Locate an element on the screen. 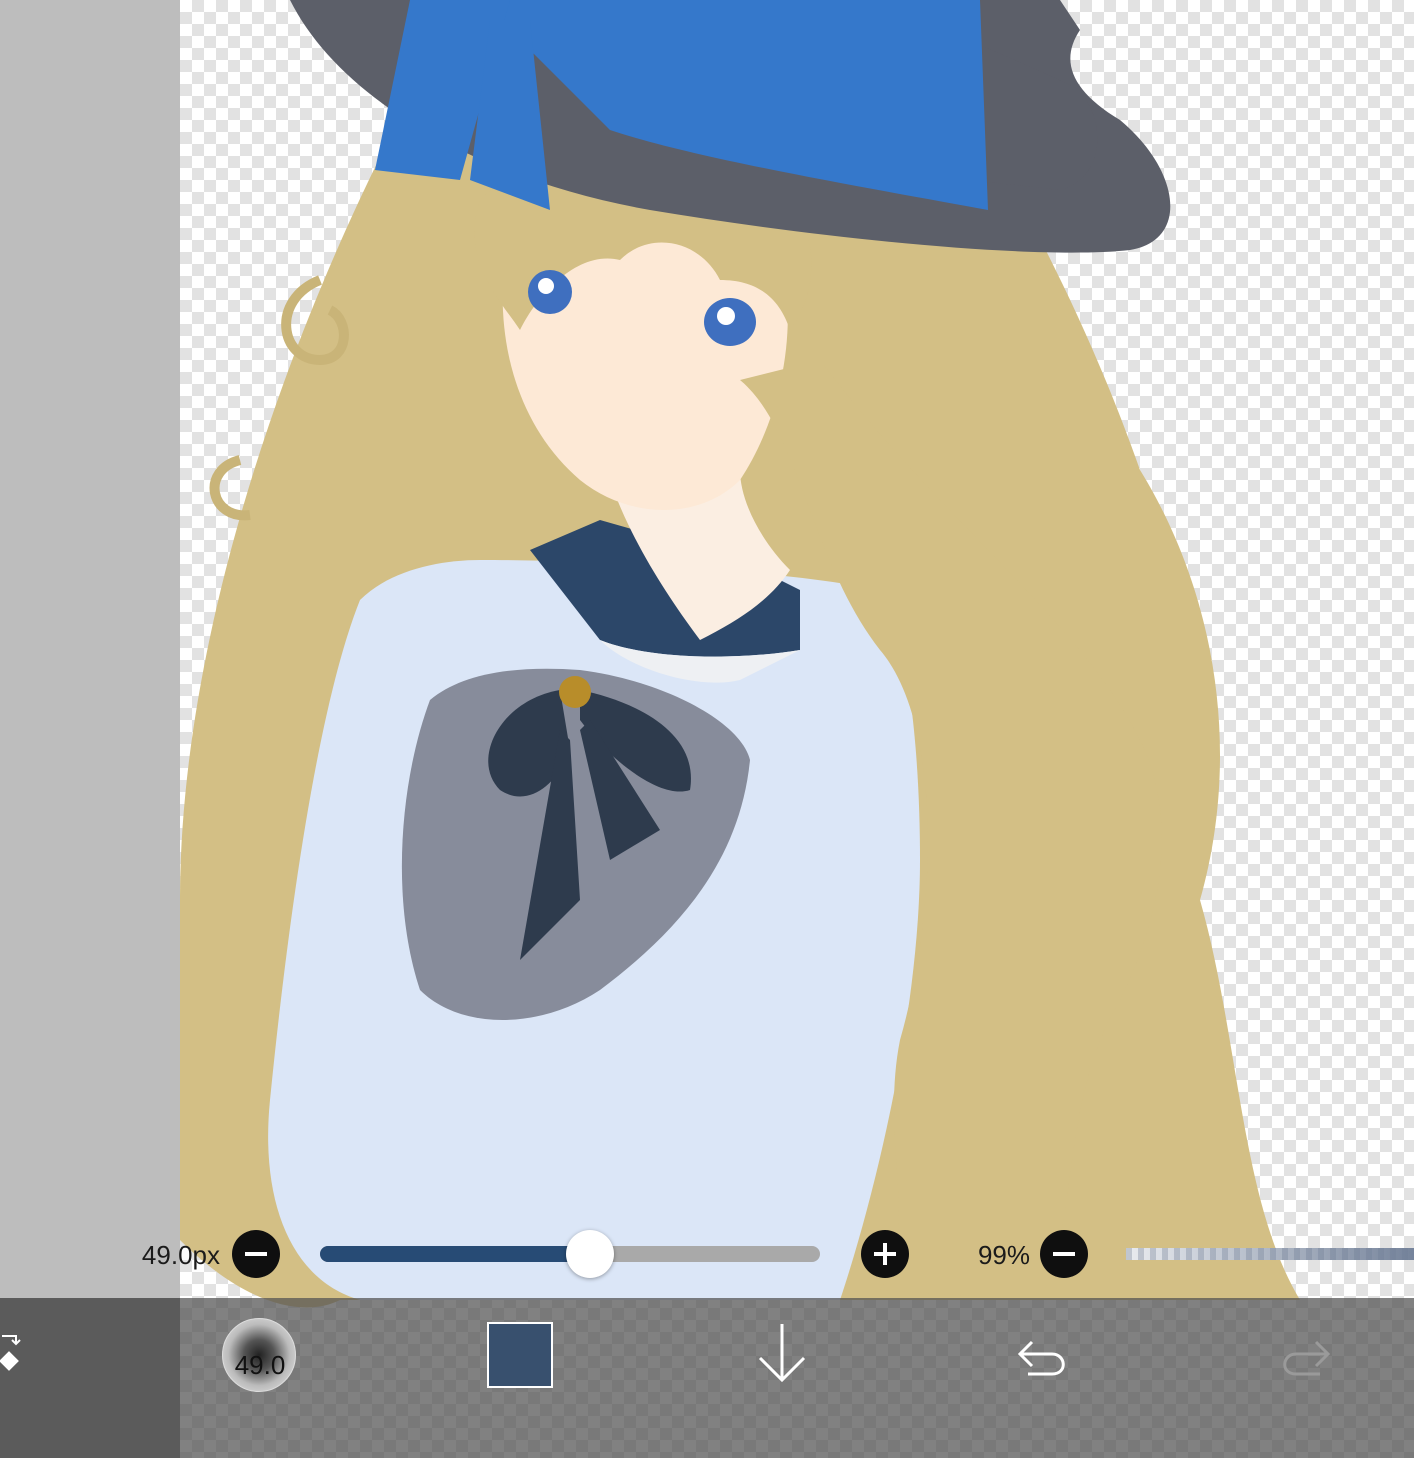 This screenshot has width=1414, height=1458. eraser-swap-icon is located at coordinates (10, 1353).